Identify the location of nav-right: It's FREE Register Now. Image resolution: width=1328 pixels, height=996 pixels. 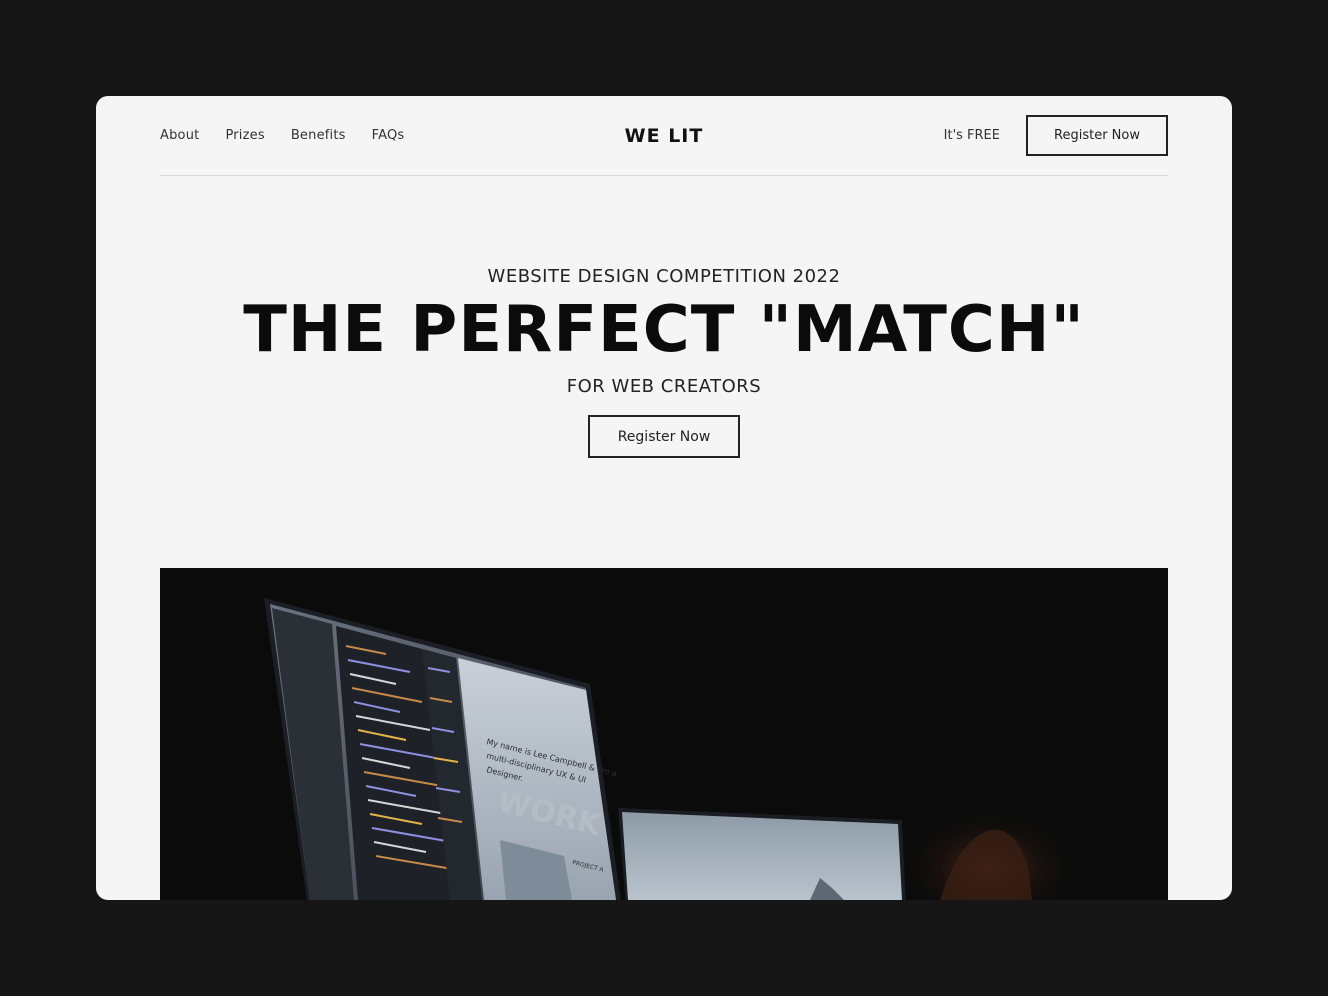
(1056, 135).